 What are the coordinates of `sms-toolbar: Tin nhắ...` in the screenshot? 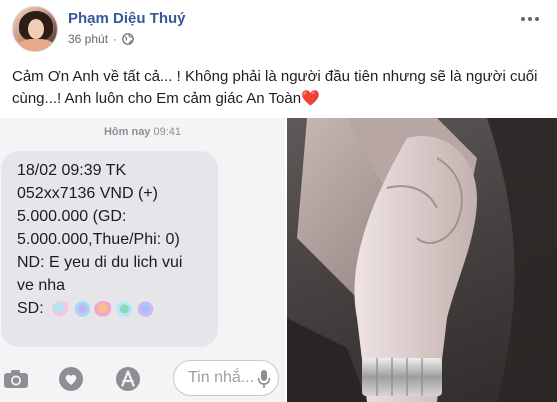 It's located at (142, 379).